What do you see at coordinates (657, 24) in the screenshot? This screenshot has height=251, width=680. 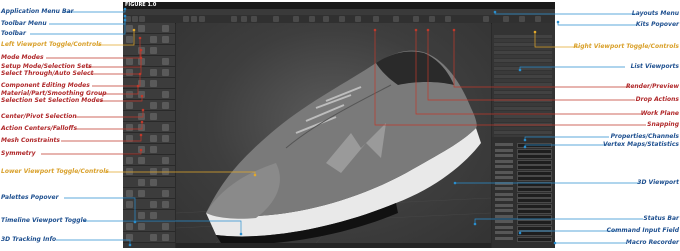 I see `callout-label-right: Kits Popover` at bounding box center [657, 24].